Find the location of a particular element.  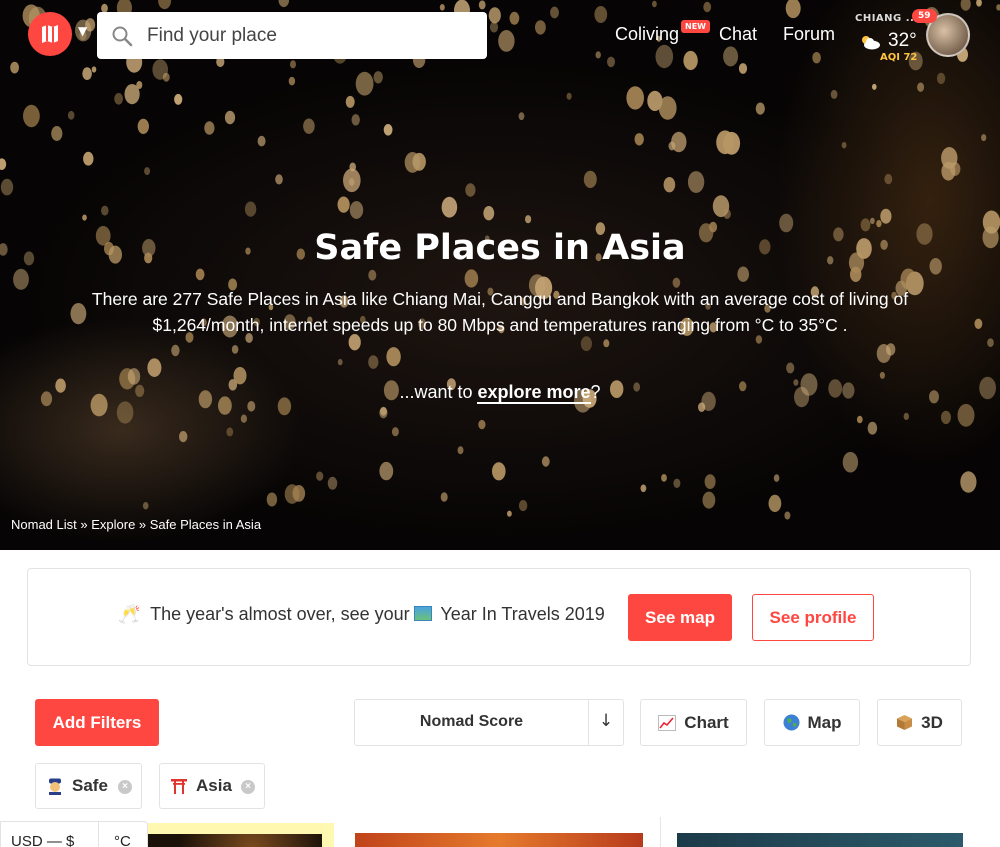

view-chart-button: Chart is located at coordinates (693, 722).